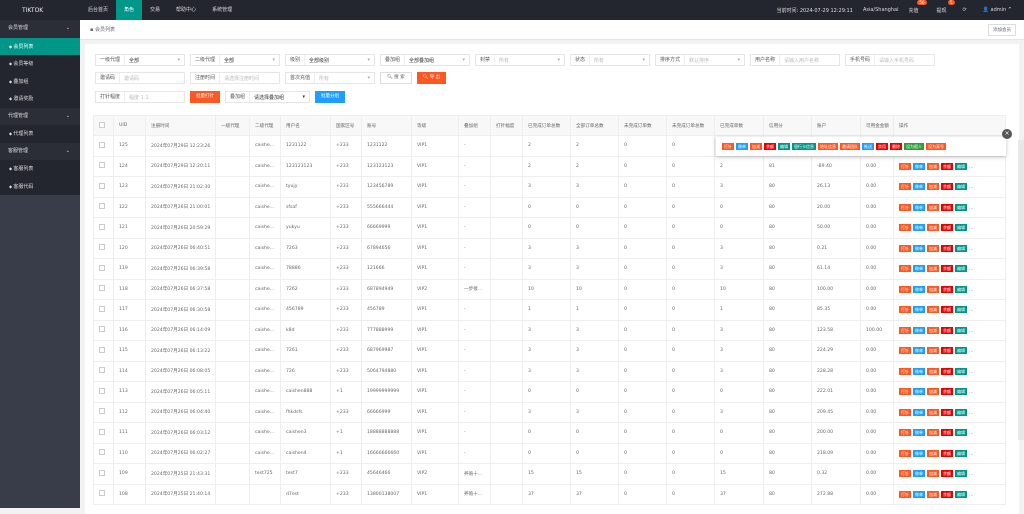 This screenshot has width=1024, height=514. Describe the element at coordinates (756, 146) in the screenshot. I see `popup-action-button: 加减` at that location.